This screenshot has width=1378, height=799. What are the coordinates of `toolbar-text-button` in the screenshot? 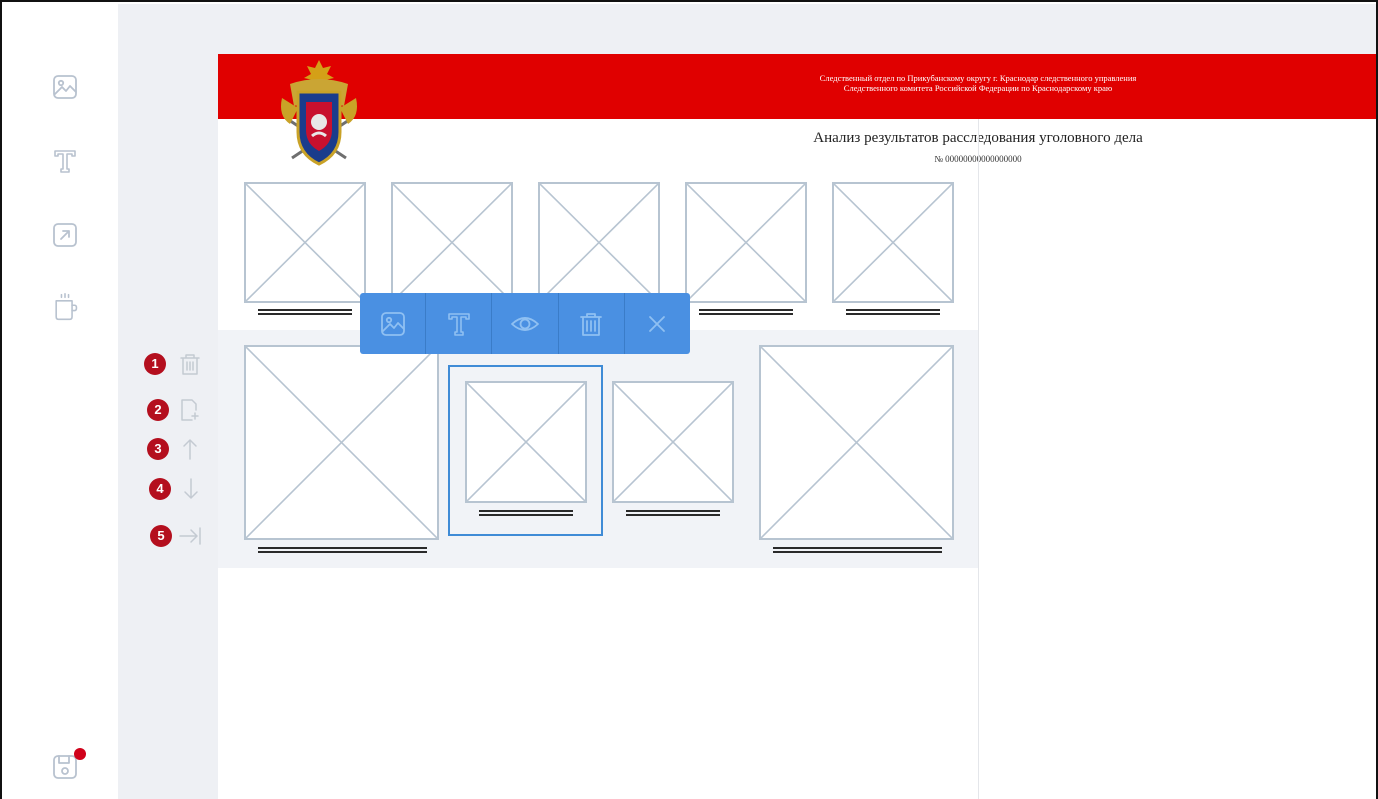 It's located at (459, 323).